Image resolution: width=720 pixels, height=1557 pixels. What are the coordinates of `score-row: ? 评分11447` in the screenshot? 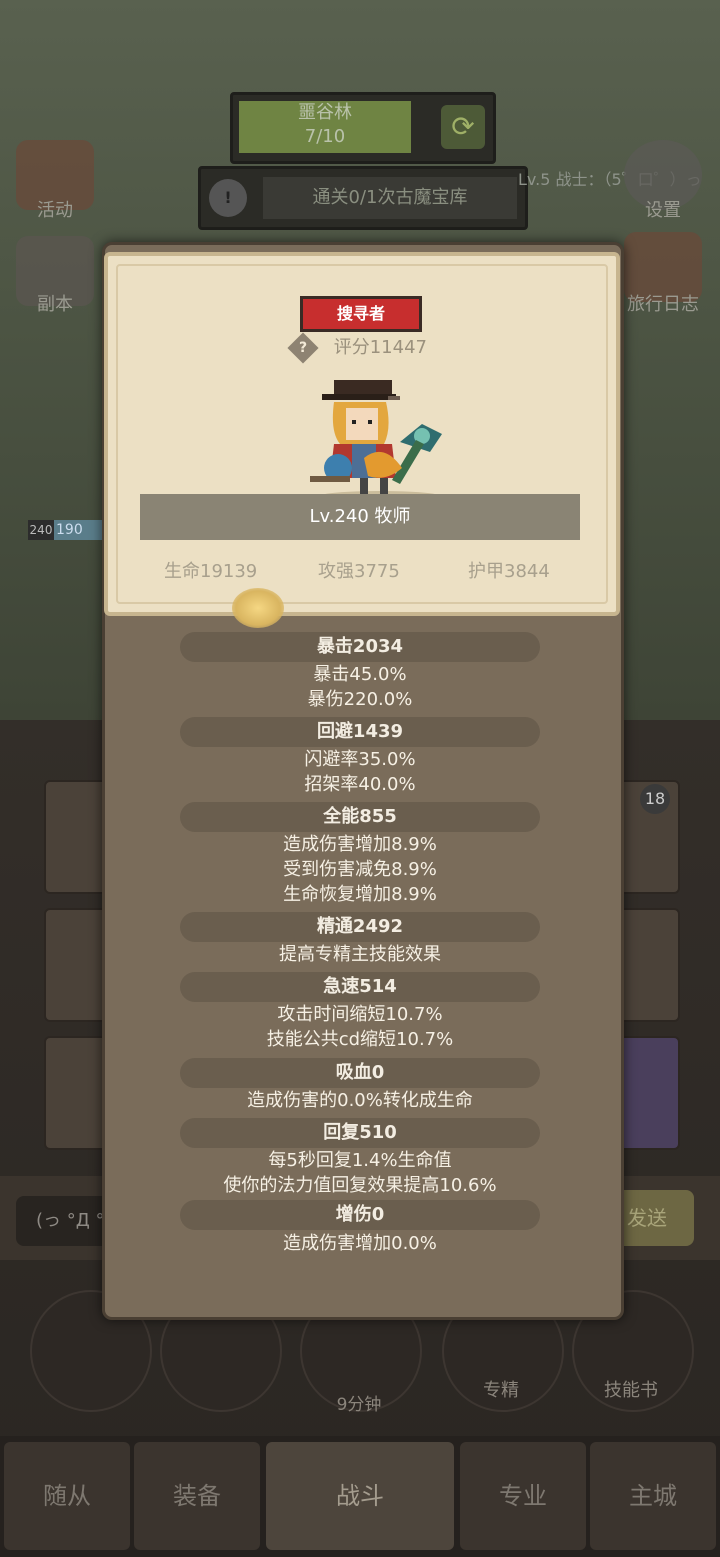 It's located at (357, 348).